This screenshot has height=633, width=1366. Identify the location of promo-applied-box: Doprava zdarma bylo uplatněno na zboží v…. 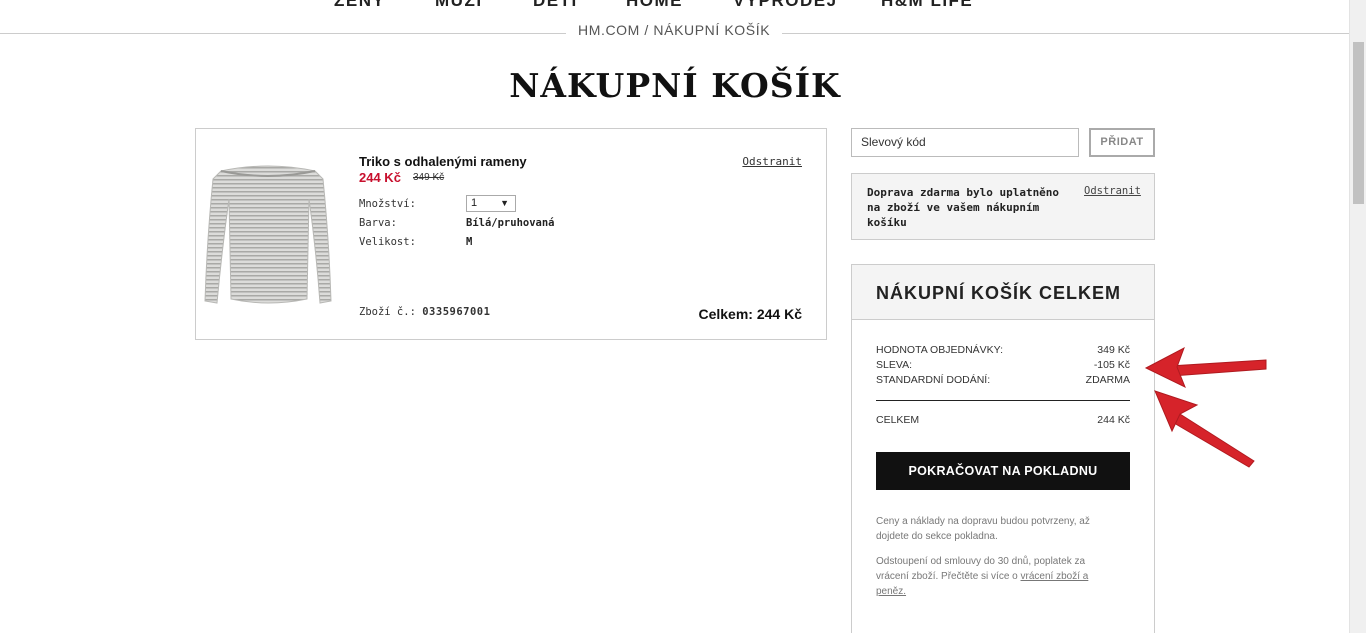
(1003, 206).